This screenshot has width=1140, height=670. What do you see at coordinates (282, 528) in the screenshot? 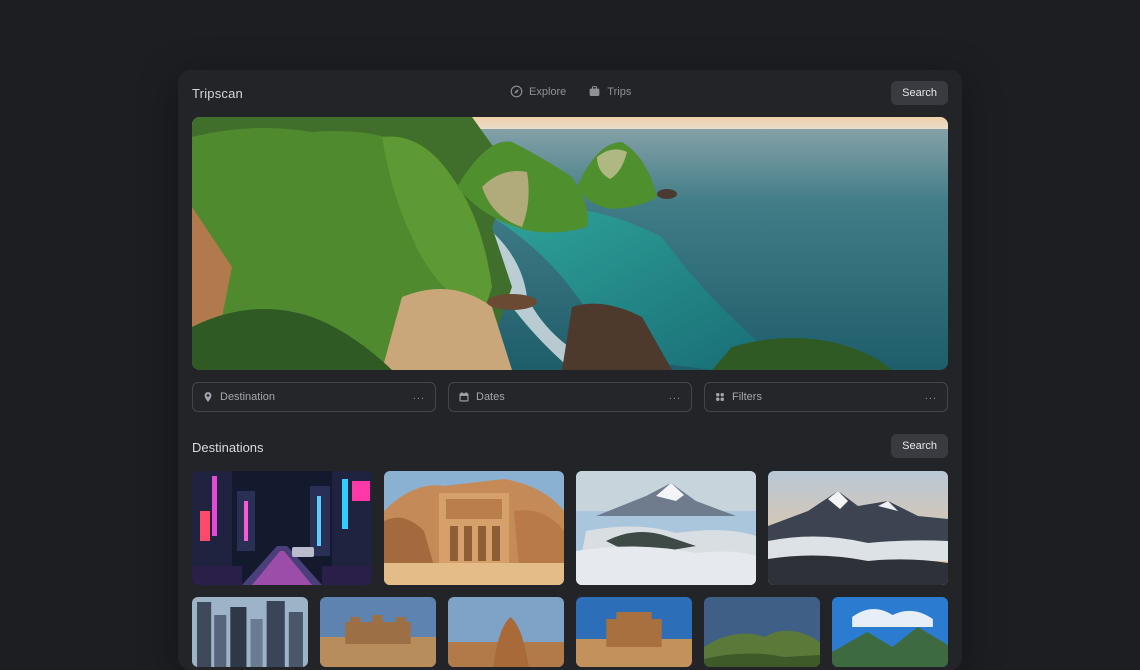
I see `destination-card-neon-city` at bounding box center [282, 528].